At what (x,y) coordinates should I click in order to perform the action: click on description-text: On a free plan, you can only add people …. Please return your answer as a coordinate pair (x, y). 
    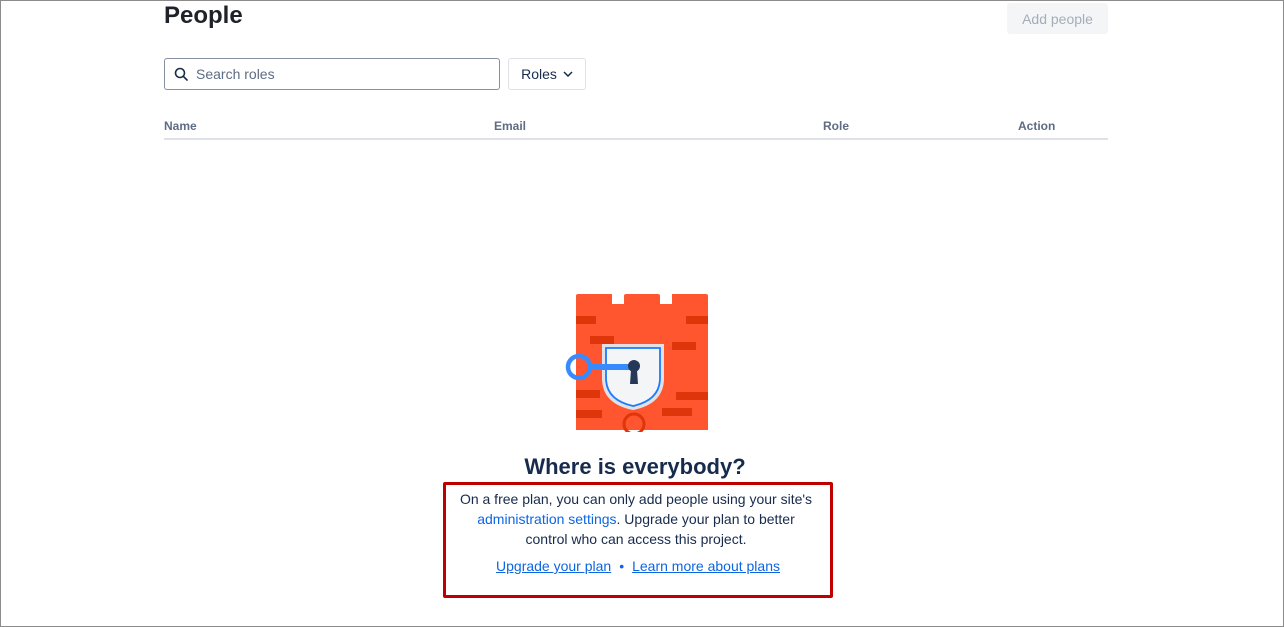
    Looking at the image, I should click on (636, 499).